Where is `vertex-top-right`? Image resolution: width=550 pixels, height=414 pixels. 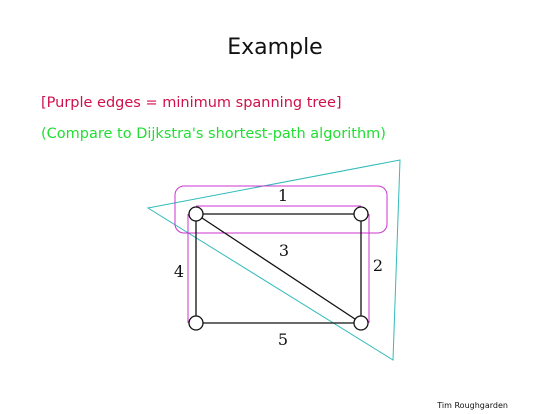
vertex-top-right is located at coordinates (361, 214).